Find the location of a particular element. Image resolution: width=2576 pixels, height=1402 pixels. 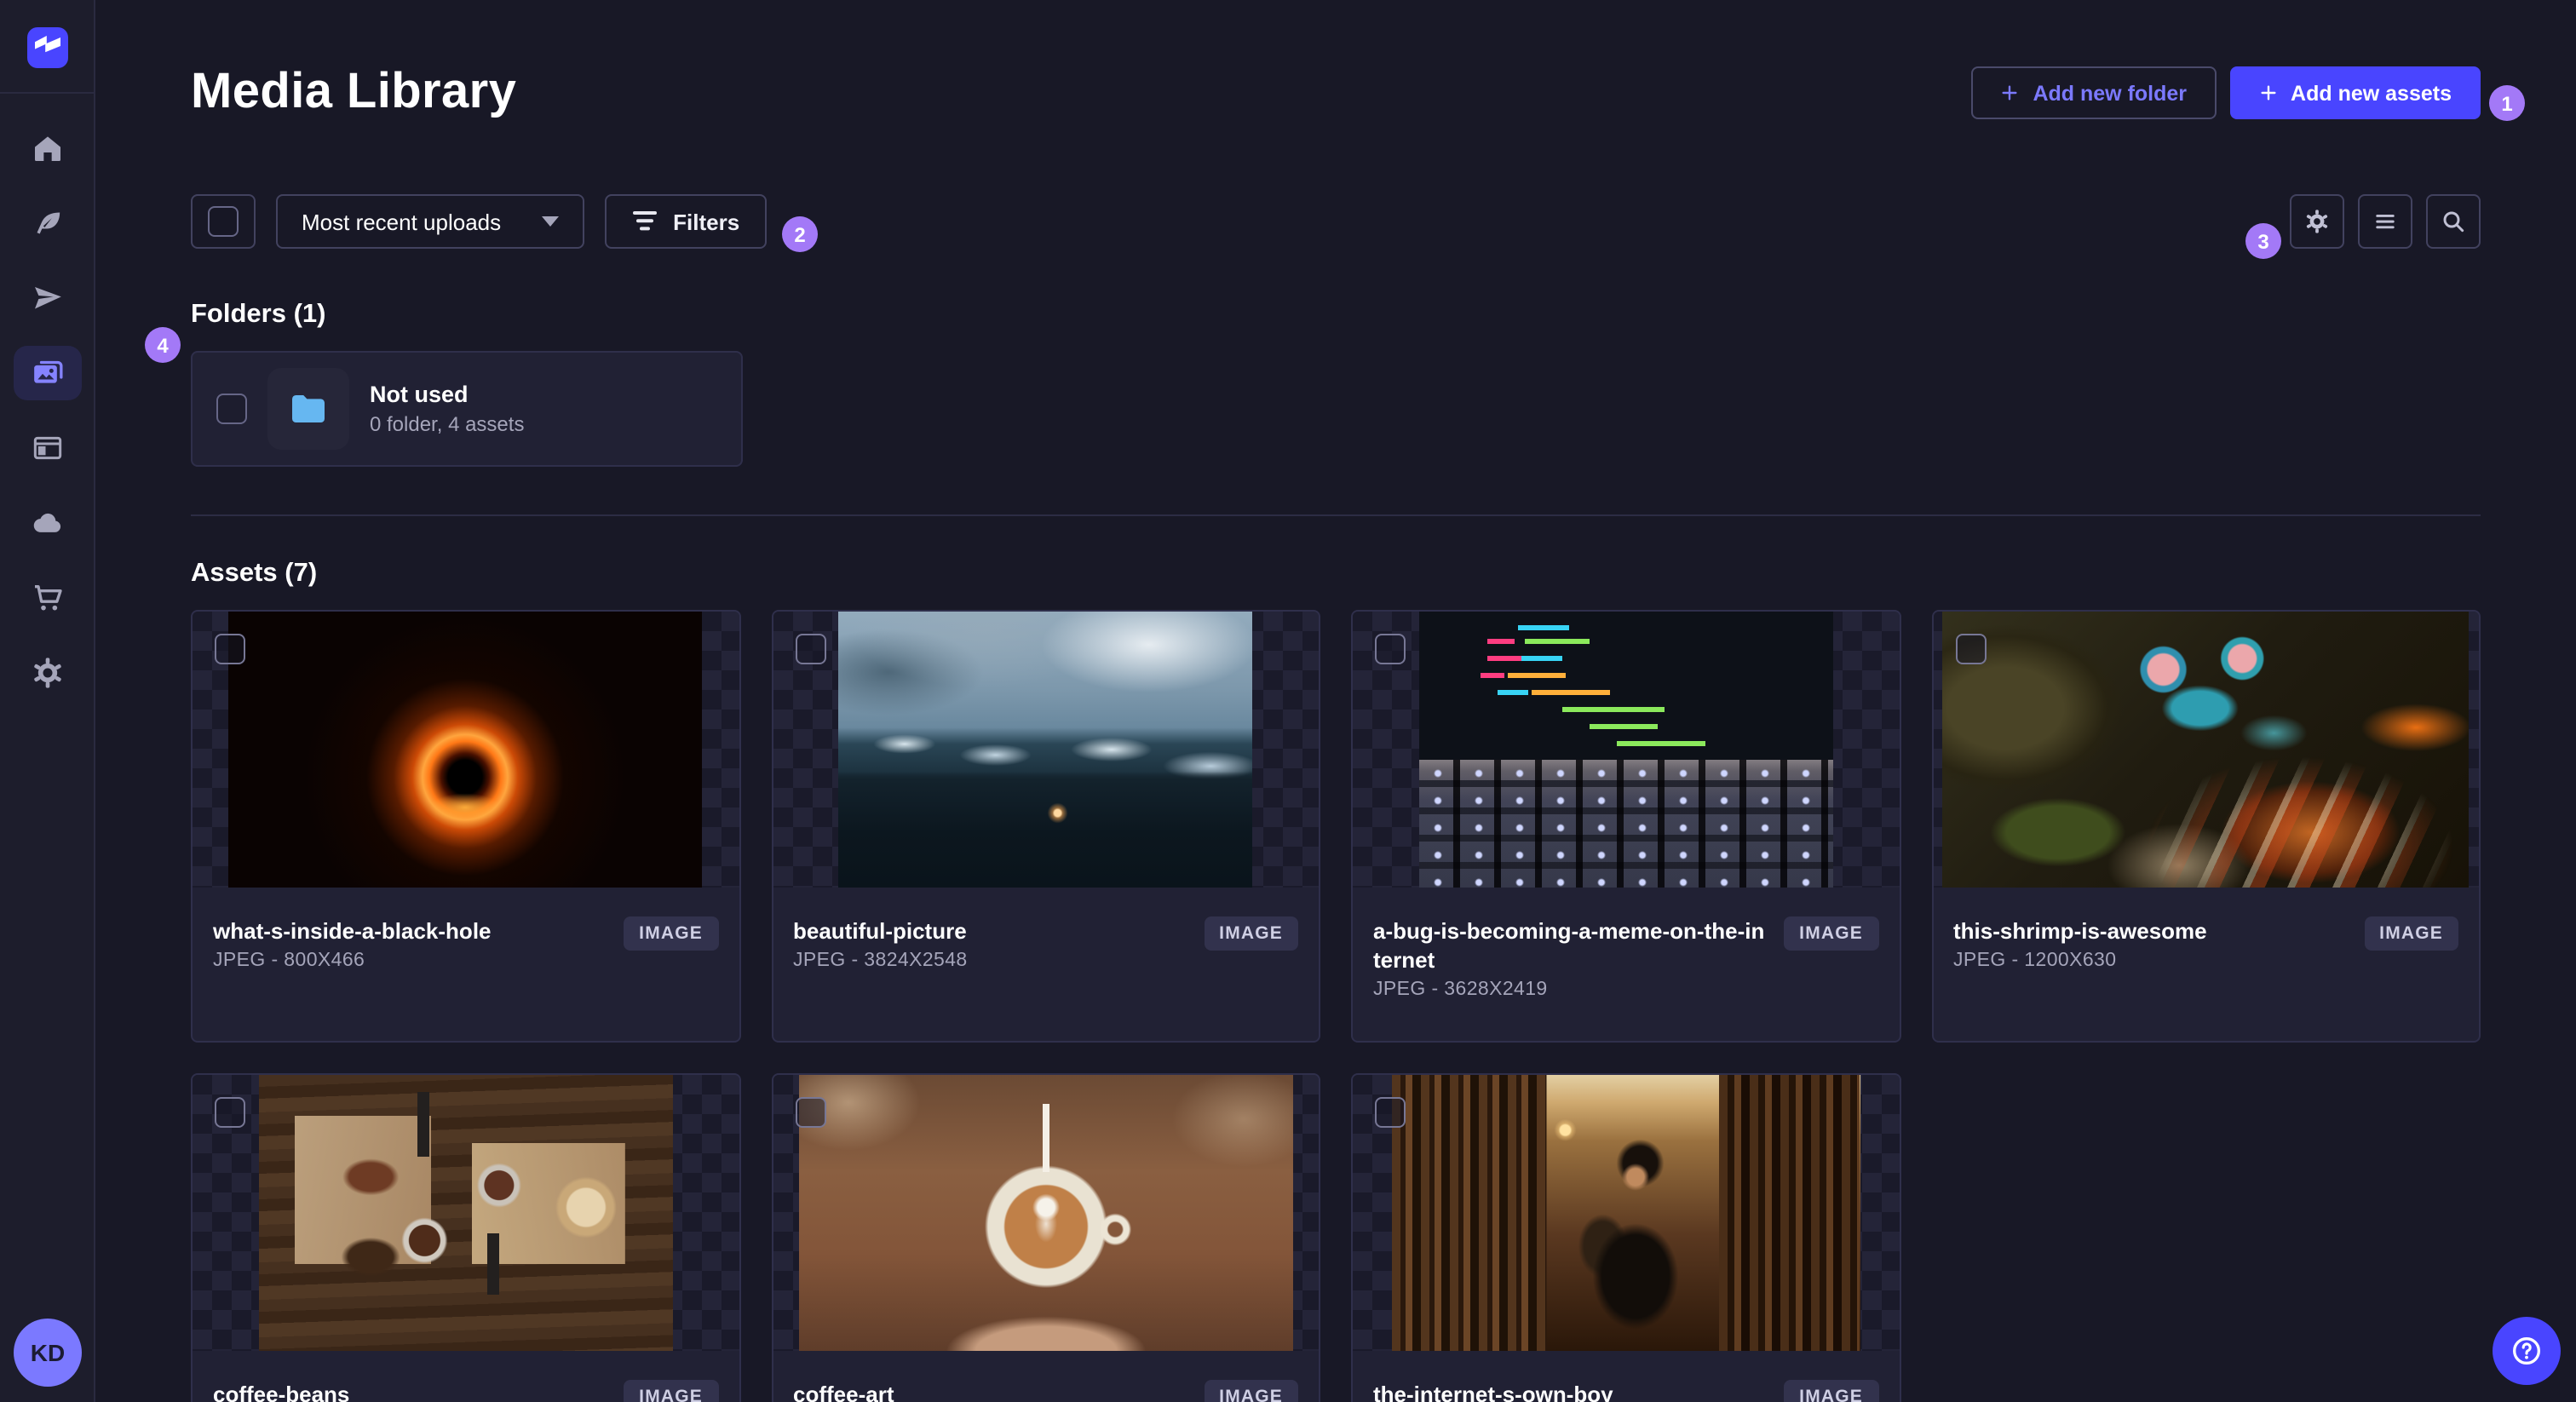

asset-card: coffee-beans JPEG - 5021X3347 IMAGE is located at coordinates (466, 1237).